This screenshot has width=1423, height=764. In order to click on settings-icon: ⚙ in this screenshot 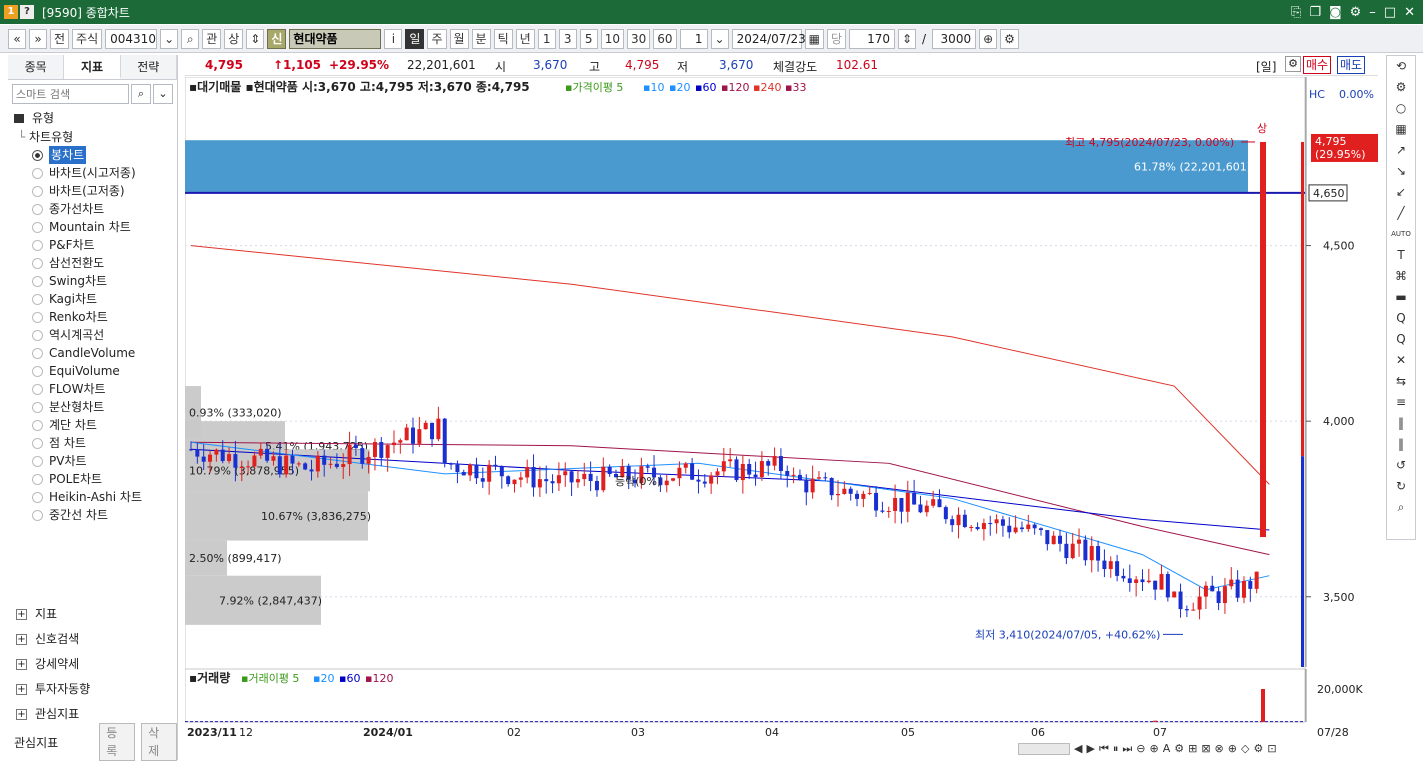, I will do `click(1356, 12)`.